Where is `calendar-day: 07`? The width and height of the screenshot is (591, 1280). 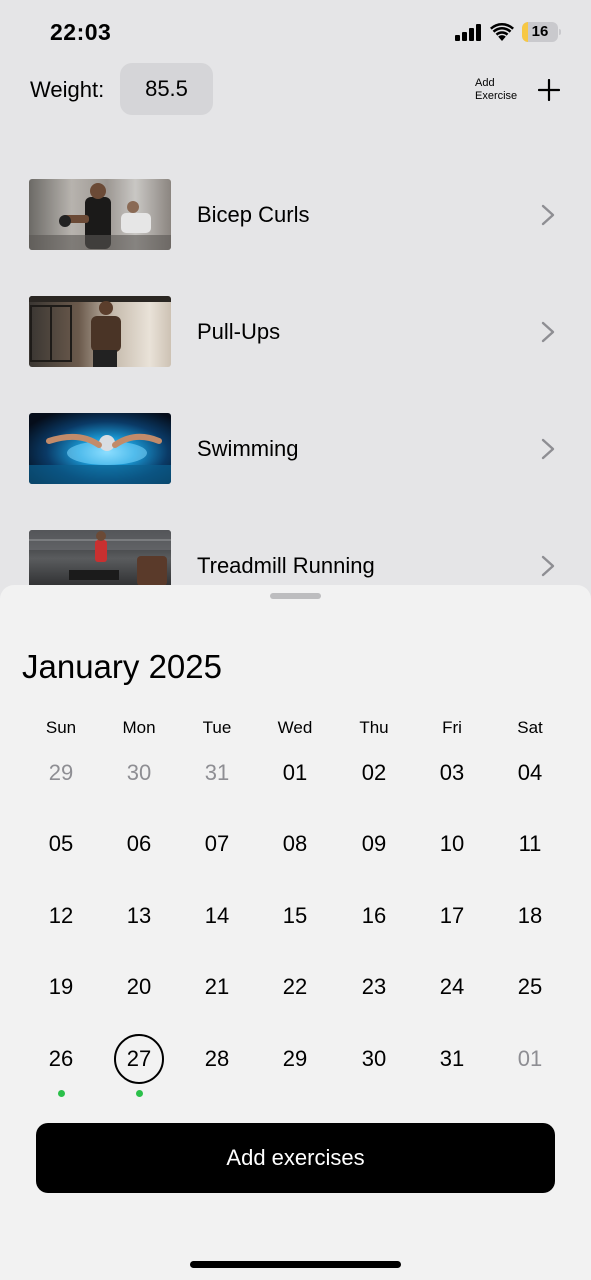 calendar-day: 07 is located at coordinates (217, 844).